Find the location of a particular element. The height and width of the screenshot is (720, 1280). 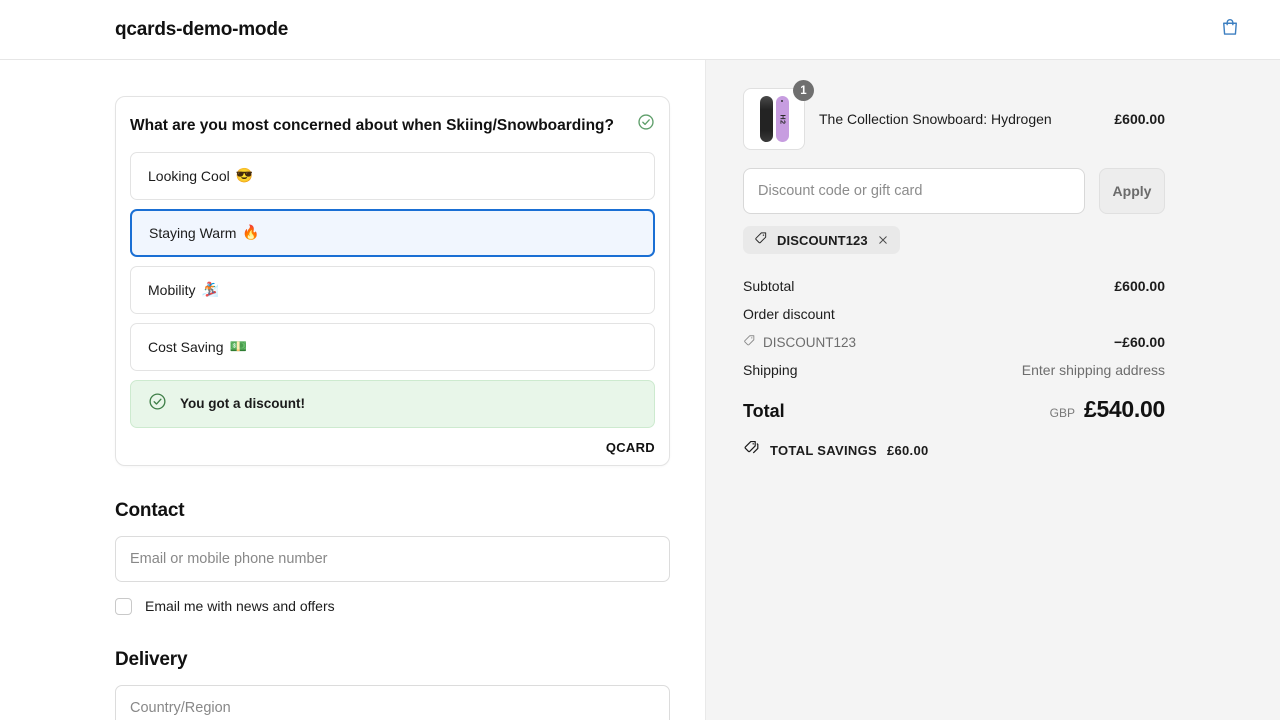

contact-section-title: Contact is located at coordinates (150, 510).